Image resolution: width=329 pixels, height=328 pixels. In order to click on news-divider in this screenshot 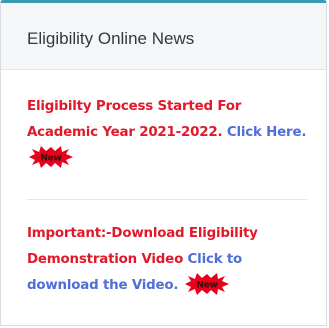, I will do `click(167, 199)`.